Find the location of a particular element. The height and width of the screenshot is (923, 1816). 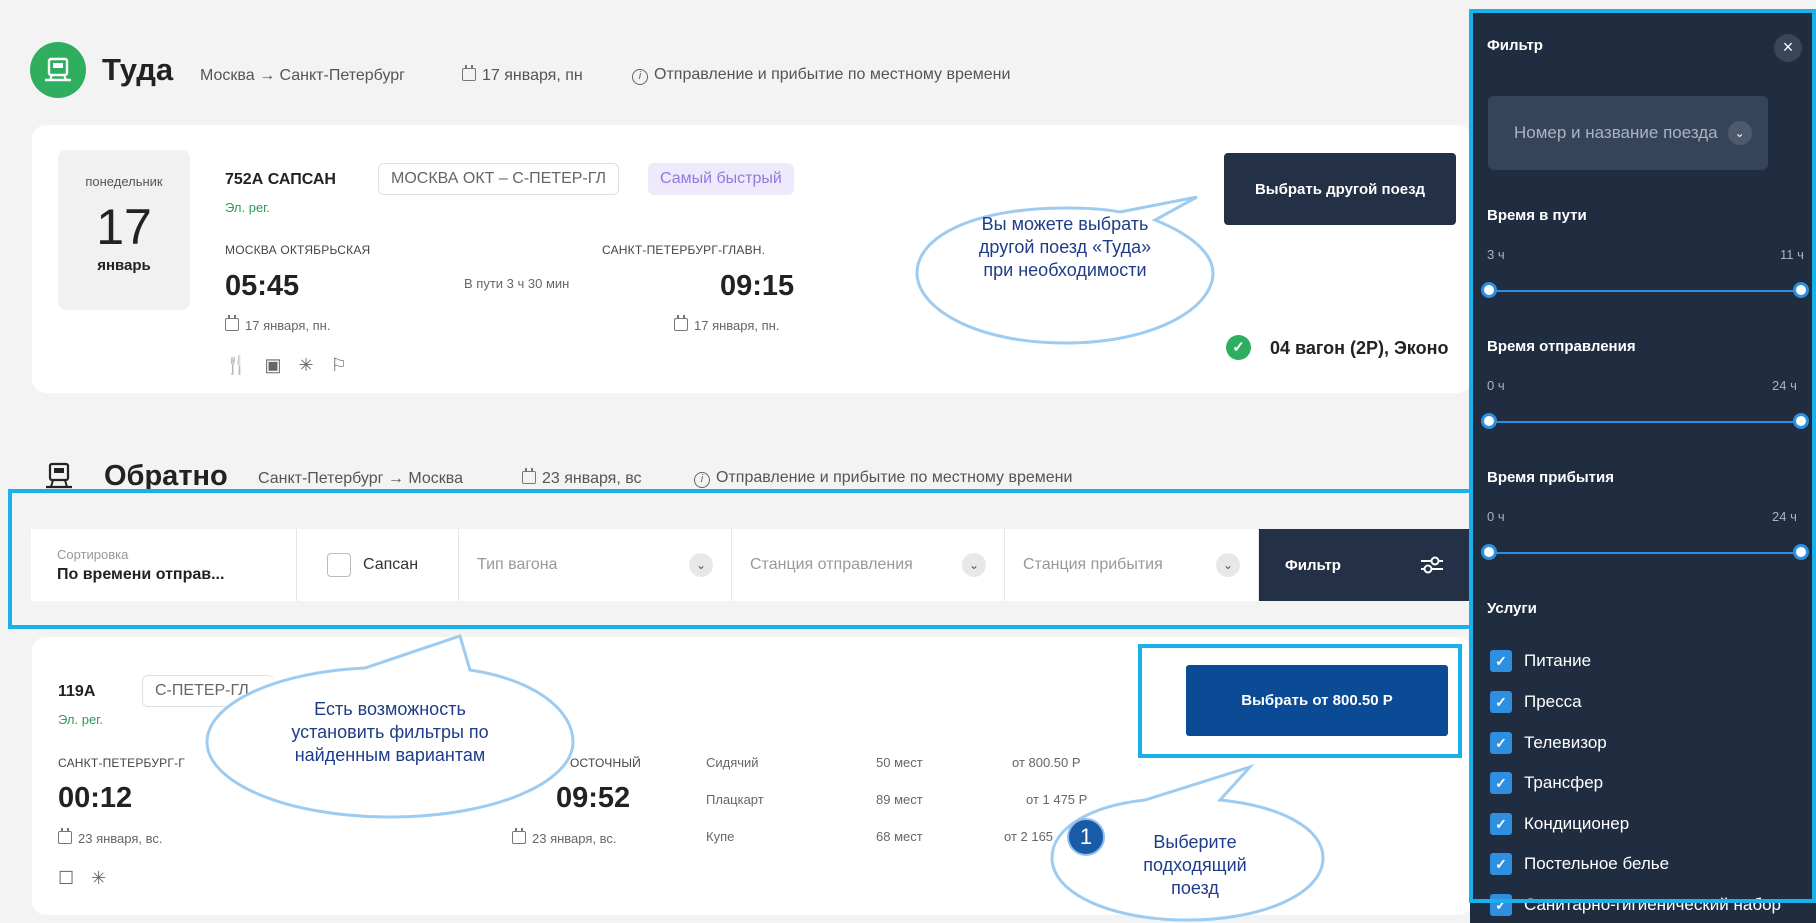

class-row-price: от 2 165 is located at coordinates (1029, 836).